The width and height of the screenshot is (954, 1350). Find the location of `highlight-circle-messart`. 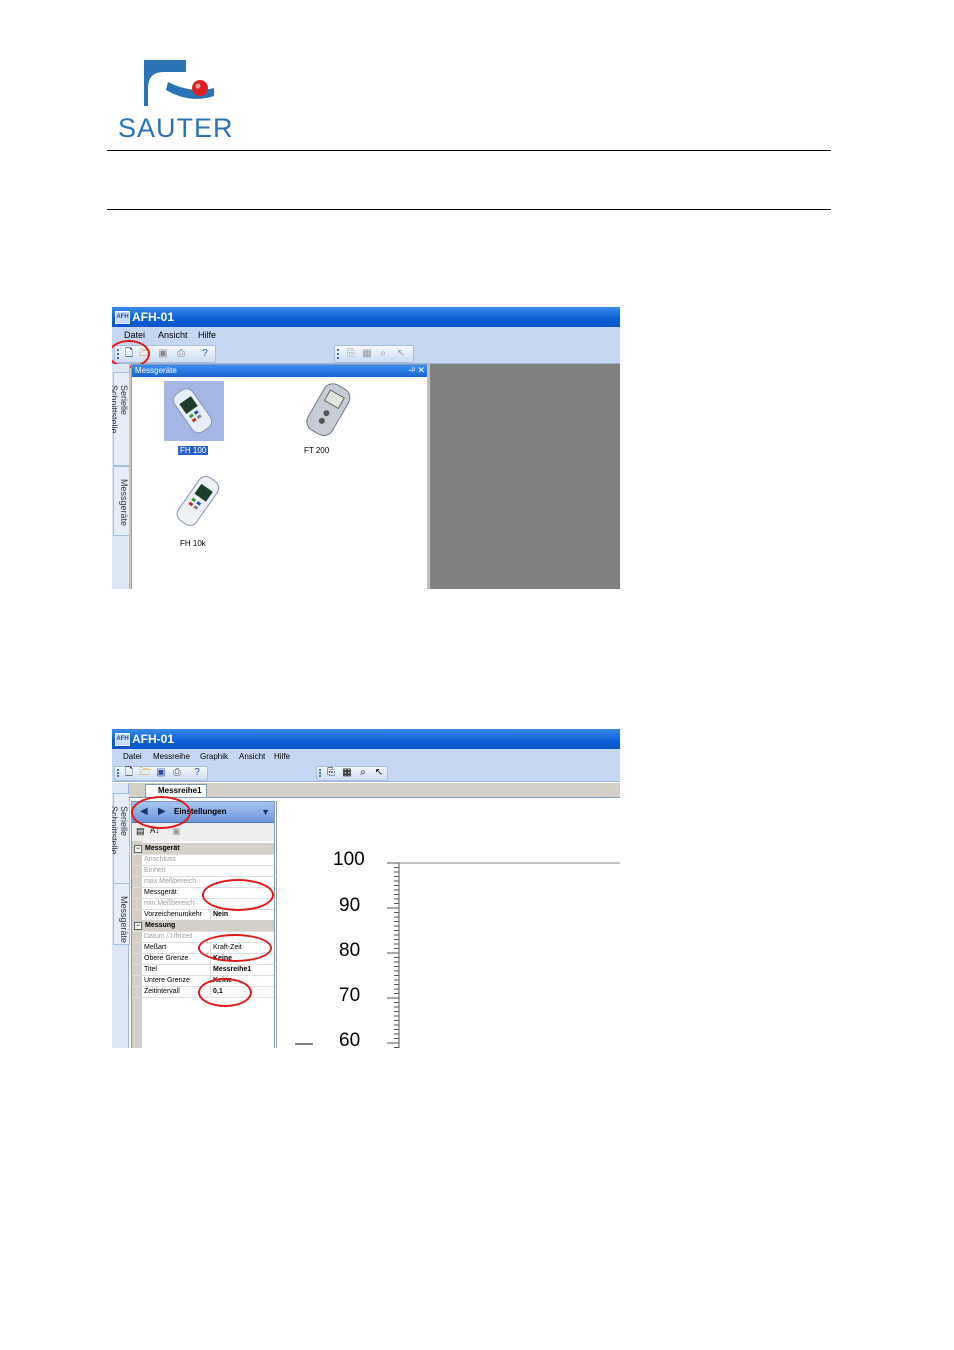

highlight-circle-messart is located at coordinates (235, 948).